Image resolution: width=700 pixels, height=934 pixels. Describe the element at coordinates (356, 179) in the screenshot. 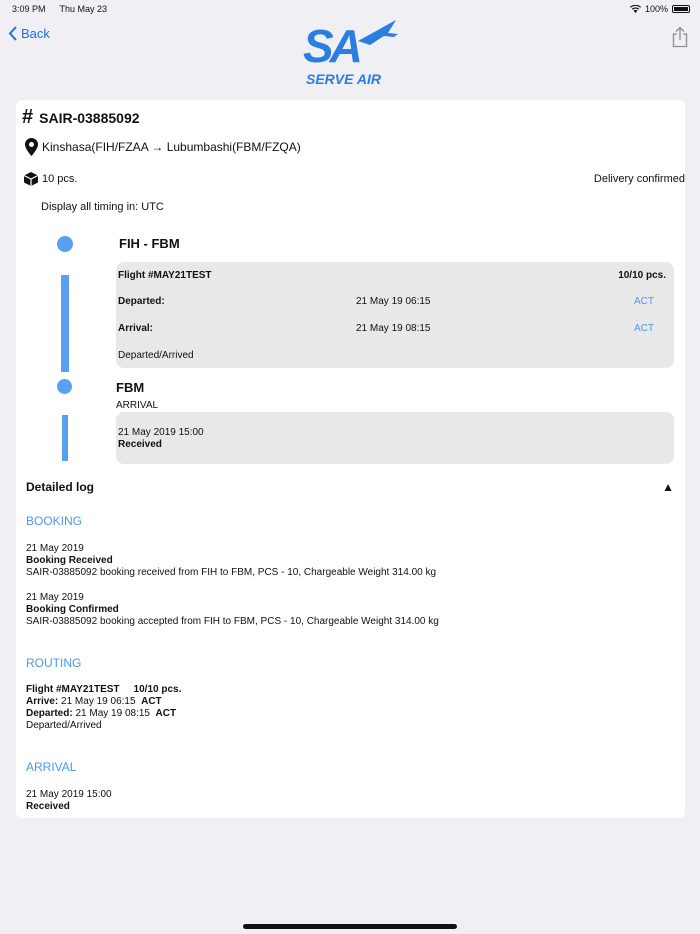

I see `pieces-row: 10 pcs. Delivery confirmed` at that location.